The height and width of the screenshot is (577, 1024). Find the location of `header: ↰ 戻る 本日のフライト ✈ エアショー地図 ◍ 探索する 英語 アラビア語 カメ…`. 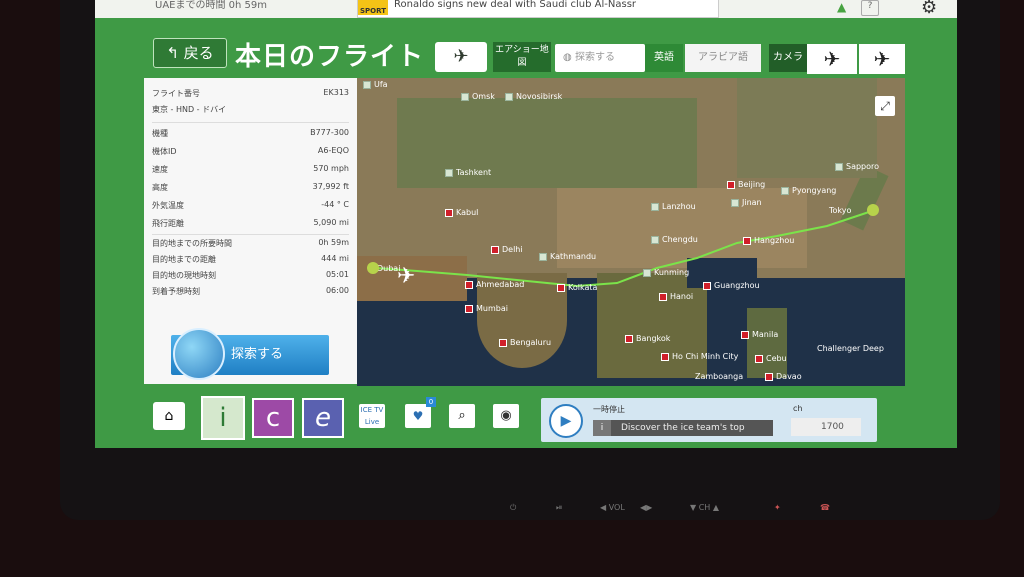

header: ↰ 戻る 本日のフライト ✈ エアショー地図 ◍ 探索する 英語 アラビア語 カメ… is located at coordinates (526, 53).